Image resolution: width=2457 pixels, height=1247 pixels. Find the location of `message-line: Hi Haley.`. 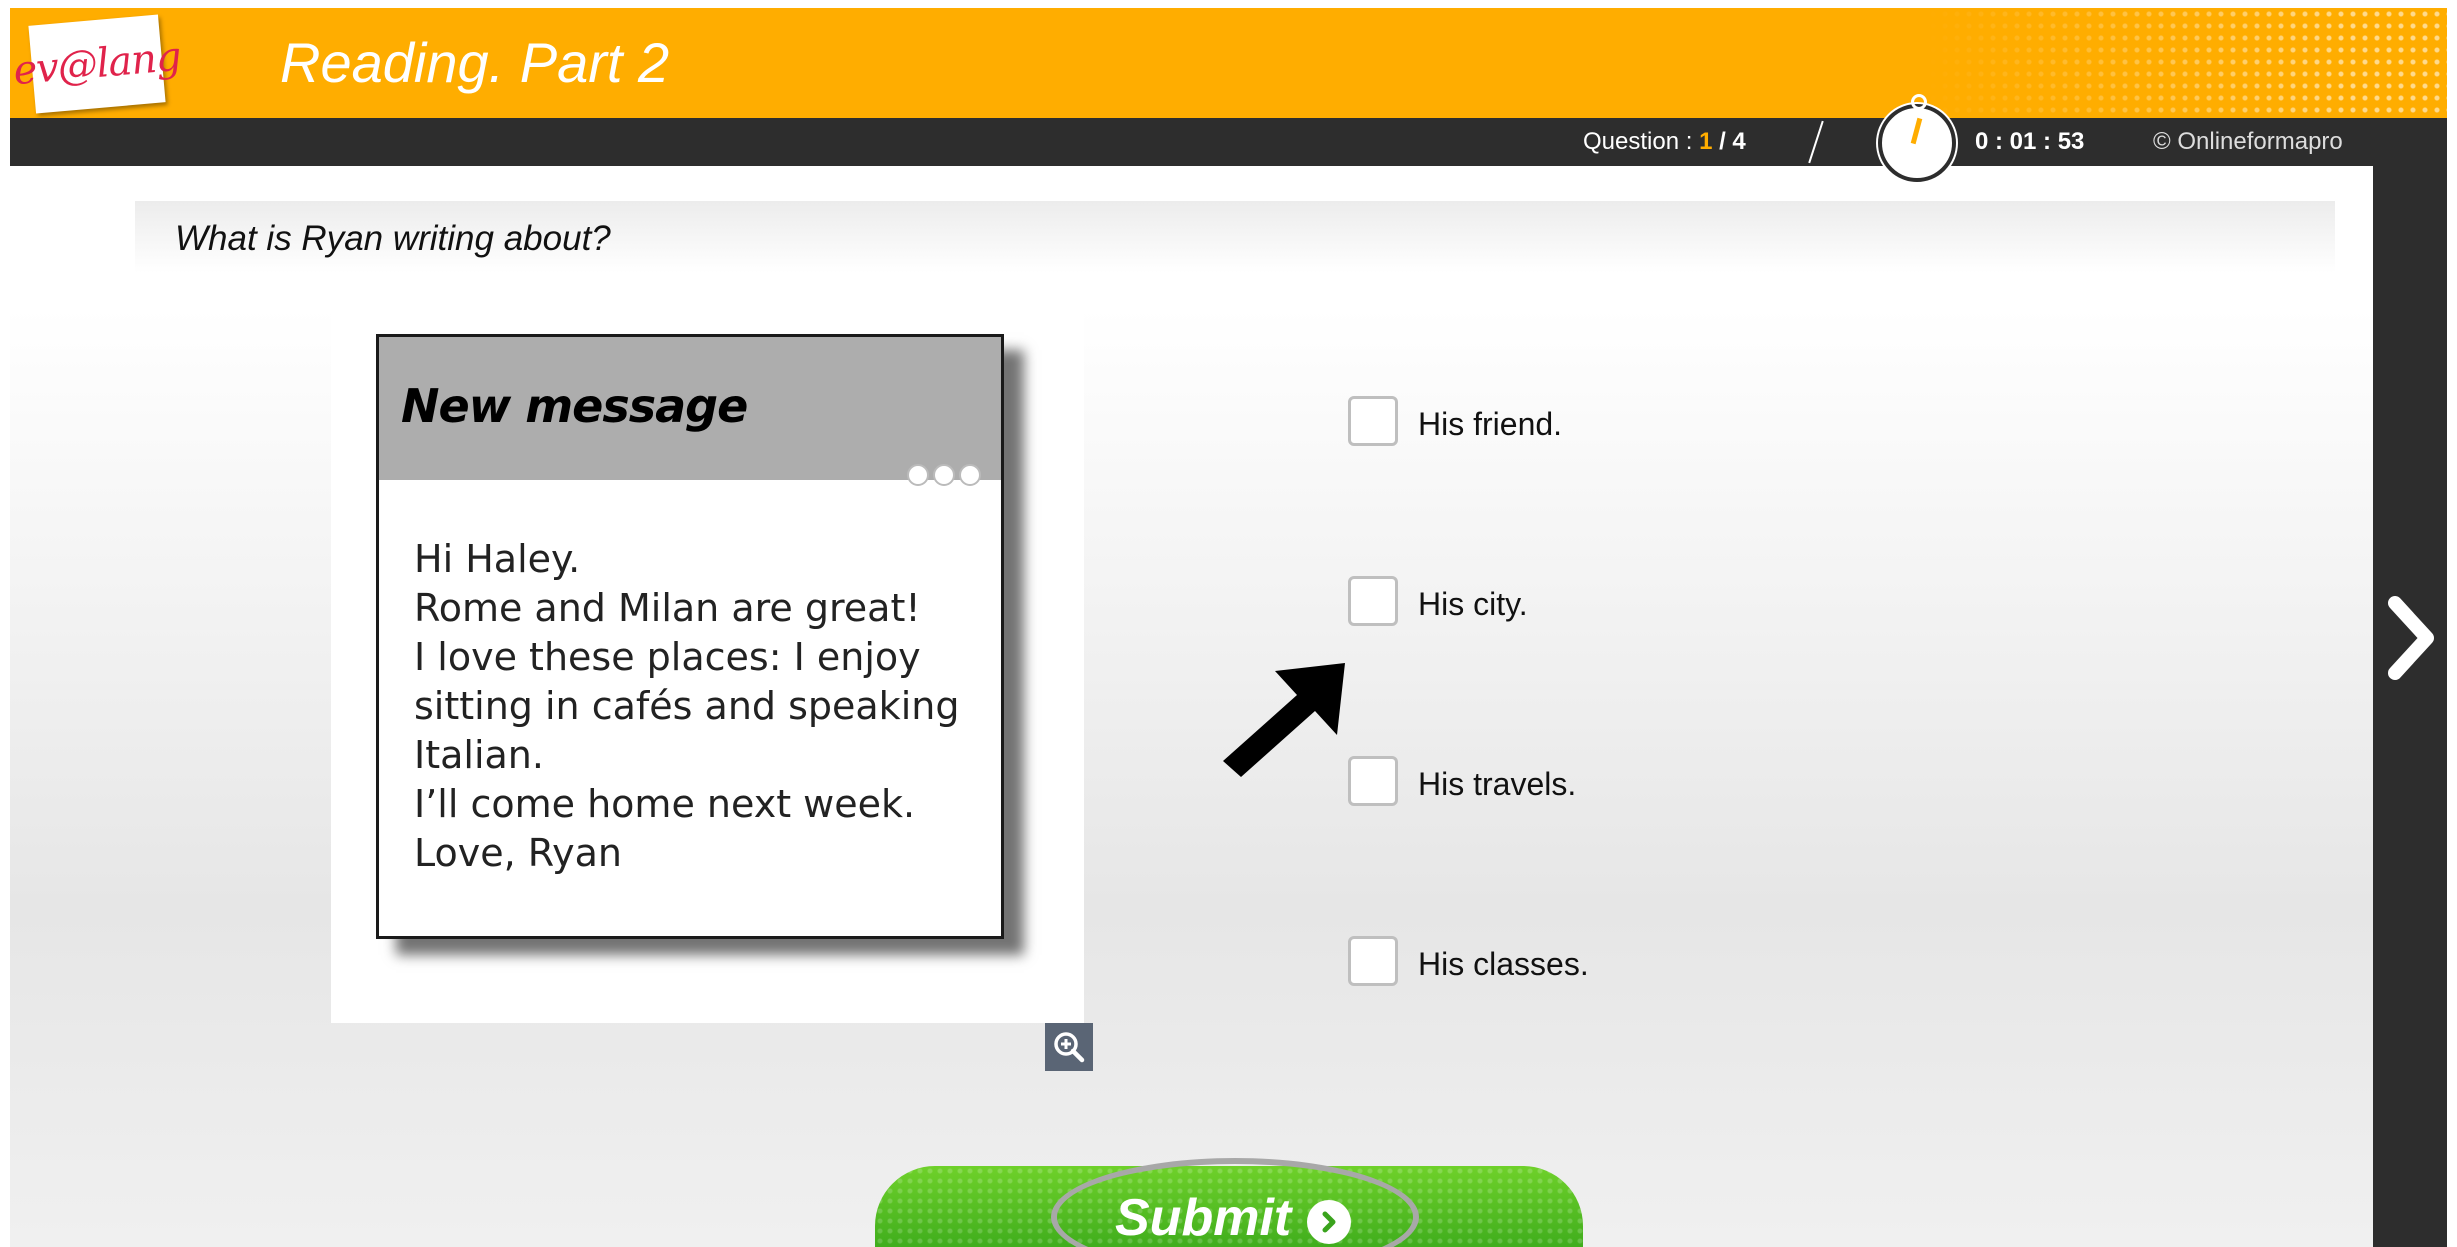

message-line: Hi Haley. is located at coordinates (497, 559).